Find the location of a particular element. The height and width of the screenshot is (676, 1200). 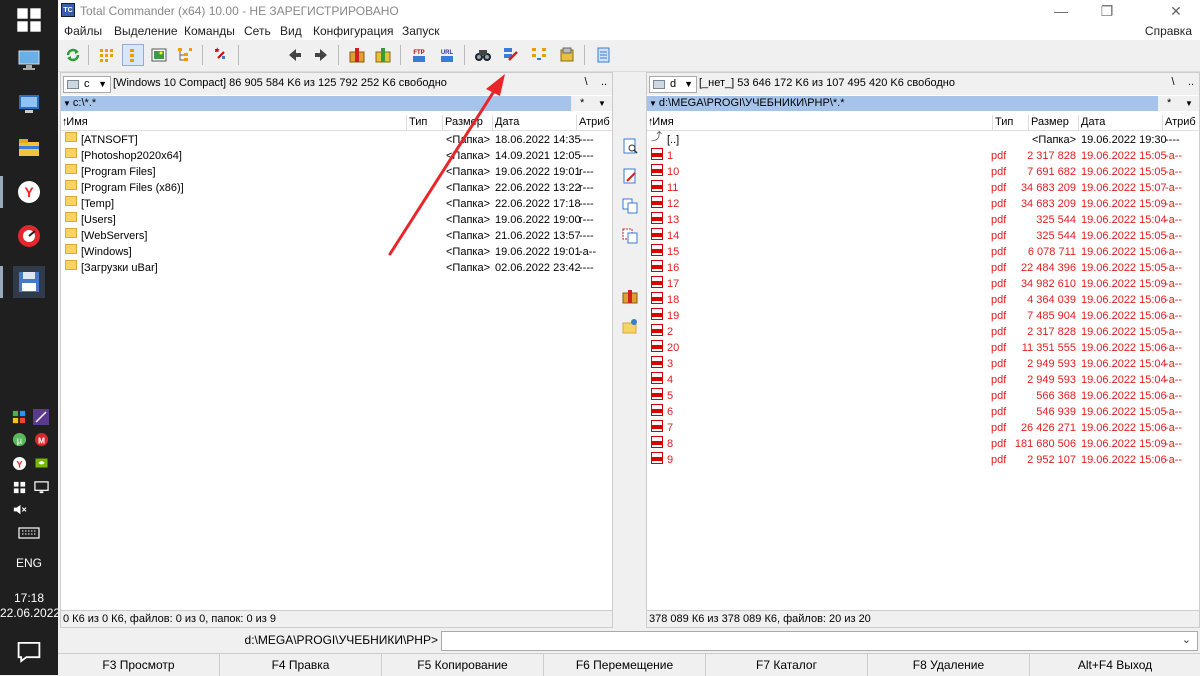

left-col-type: Тип is located at coordinates (425, 123).